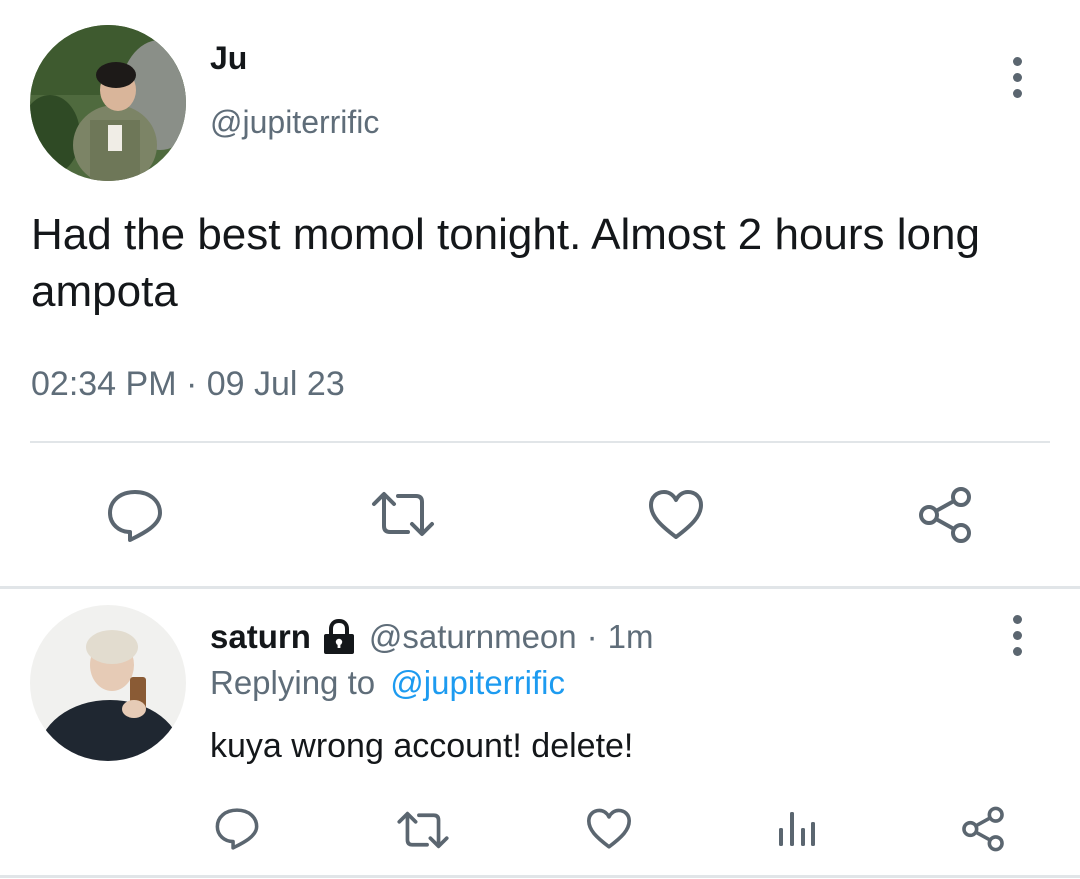 The image size is (1080, 879). What do you see at coordinates (540, 587) in the screenshot?
I see `section-divider` at bounding box center [540, 587].